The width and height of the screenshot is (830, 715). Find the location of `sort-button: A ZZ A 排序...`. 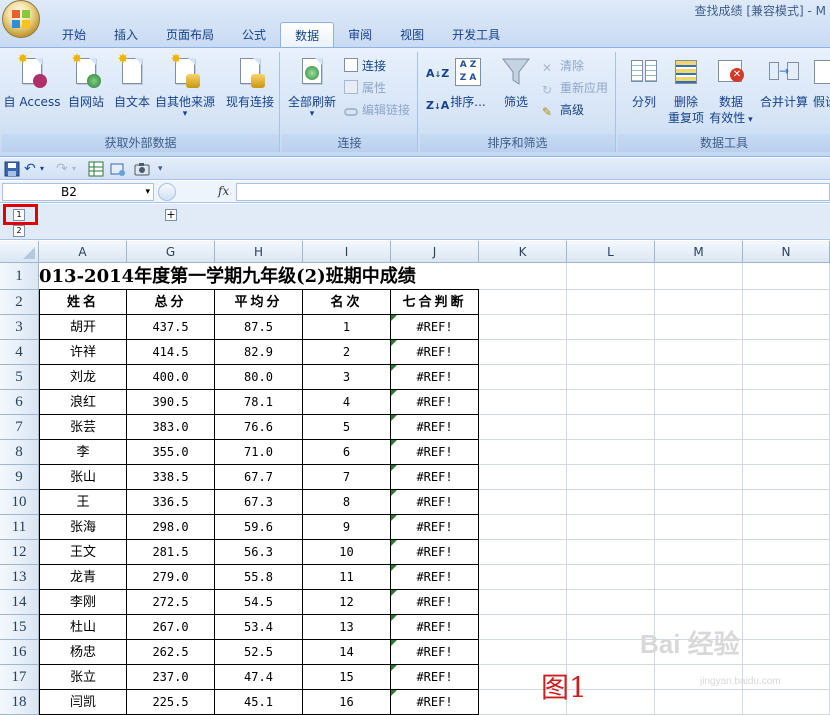

sort-button: A ZZ A 排序... is located at coordinates (468, 93).